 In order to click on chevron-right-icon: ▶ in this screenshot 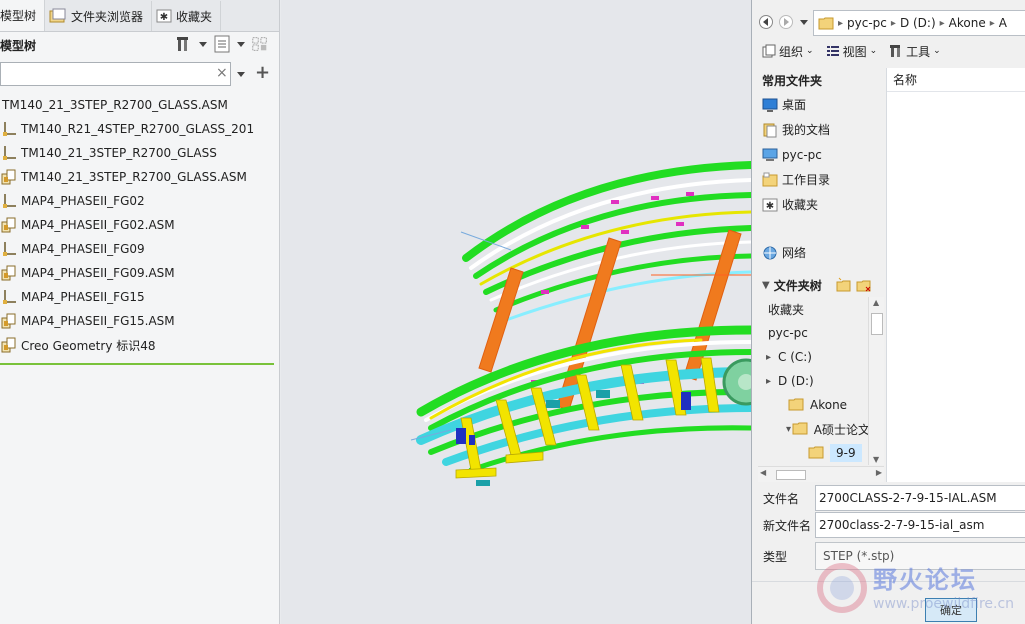, I will do `click(879, 472)`.